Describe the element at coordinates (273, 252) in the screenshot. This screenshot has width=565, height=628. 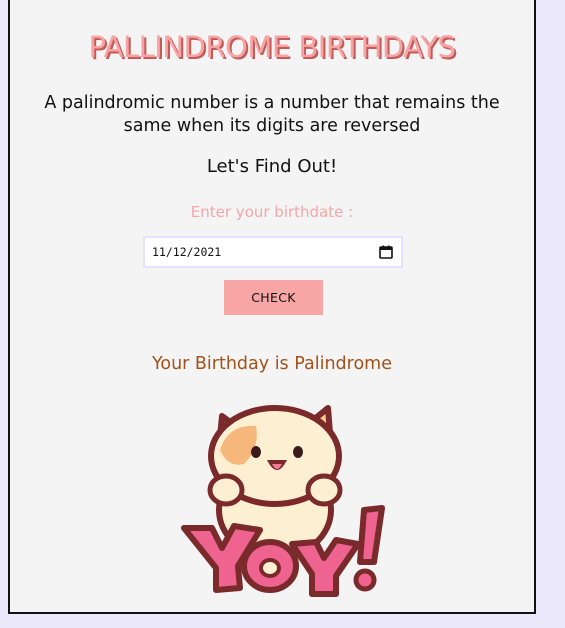
I see `birthdate-input: 11/12/2021` at that location.